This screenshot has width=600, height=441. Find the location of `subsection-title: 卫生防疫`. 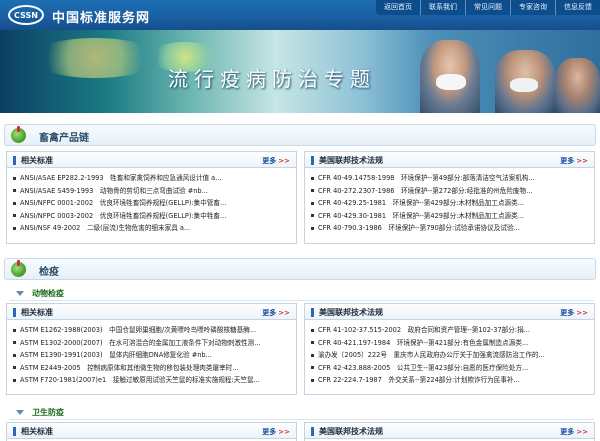

subsection-title: 卫生防疫 is located at coordinates (48, 412).